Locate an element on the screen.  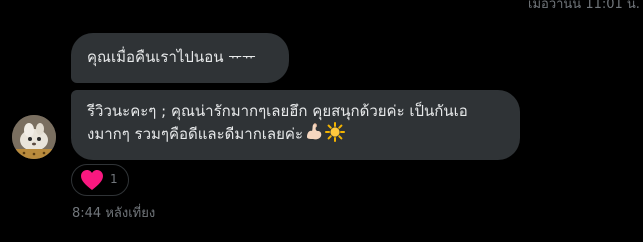
sun-icon is located at coordinates (335, 135).